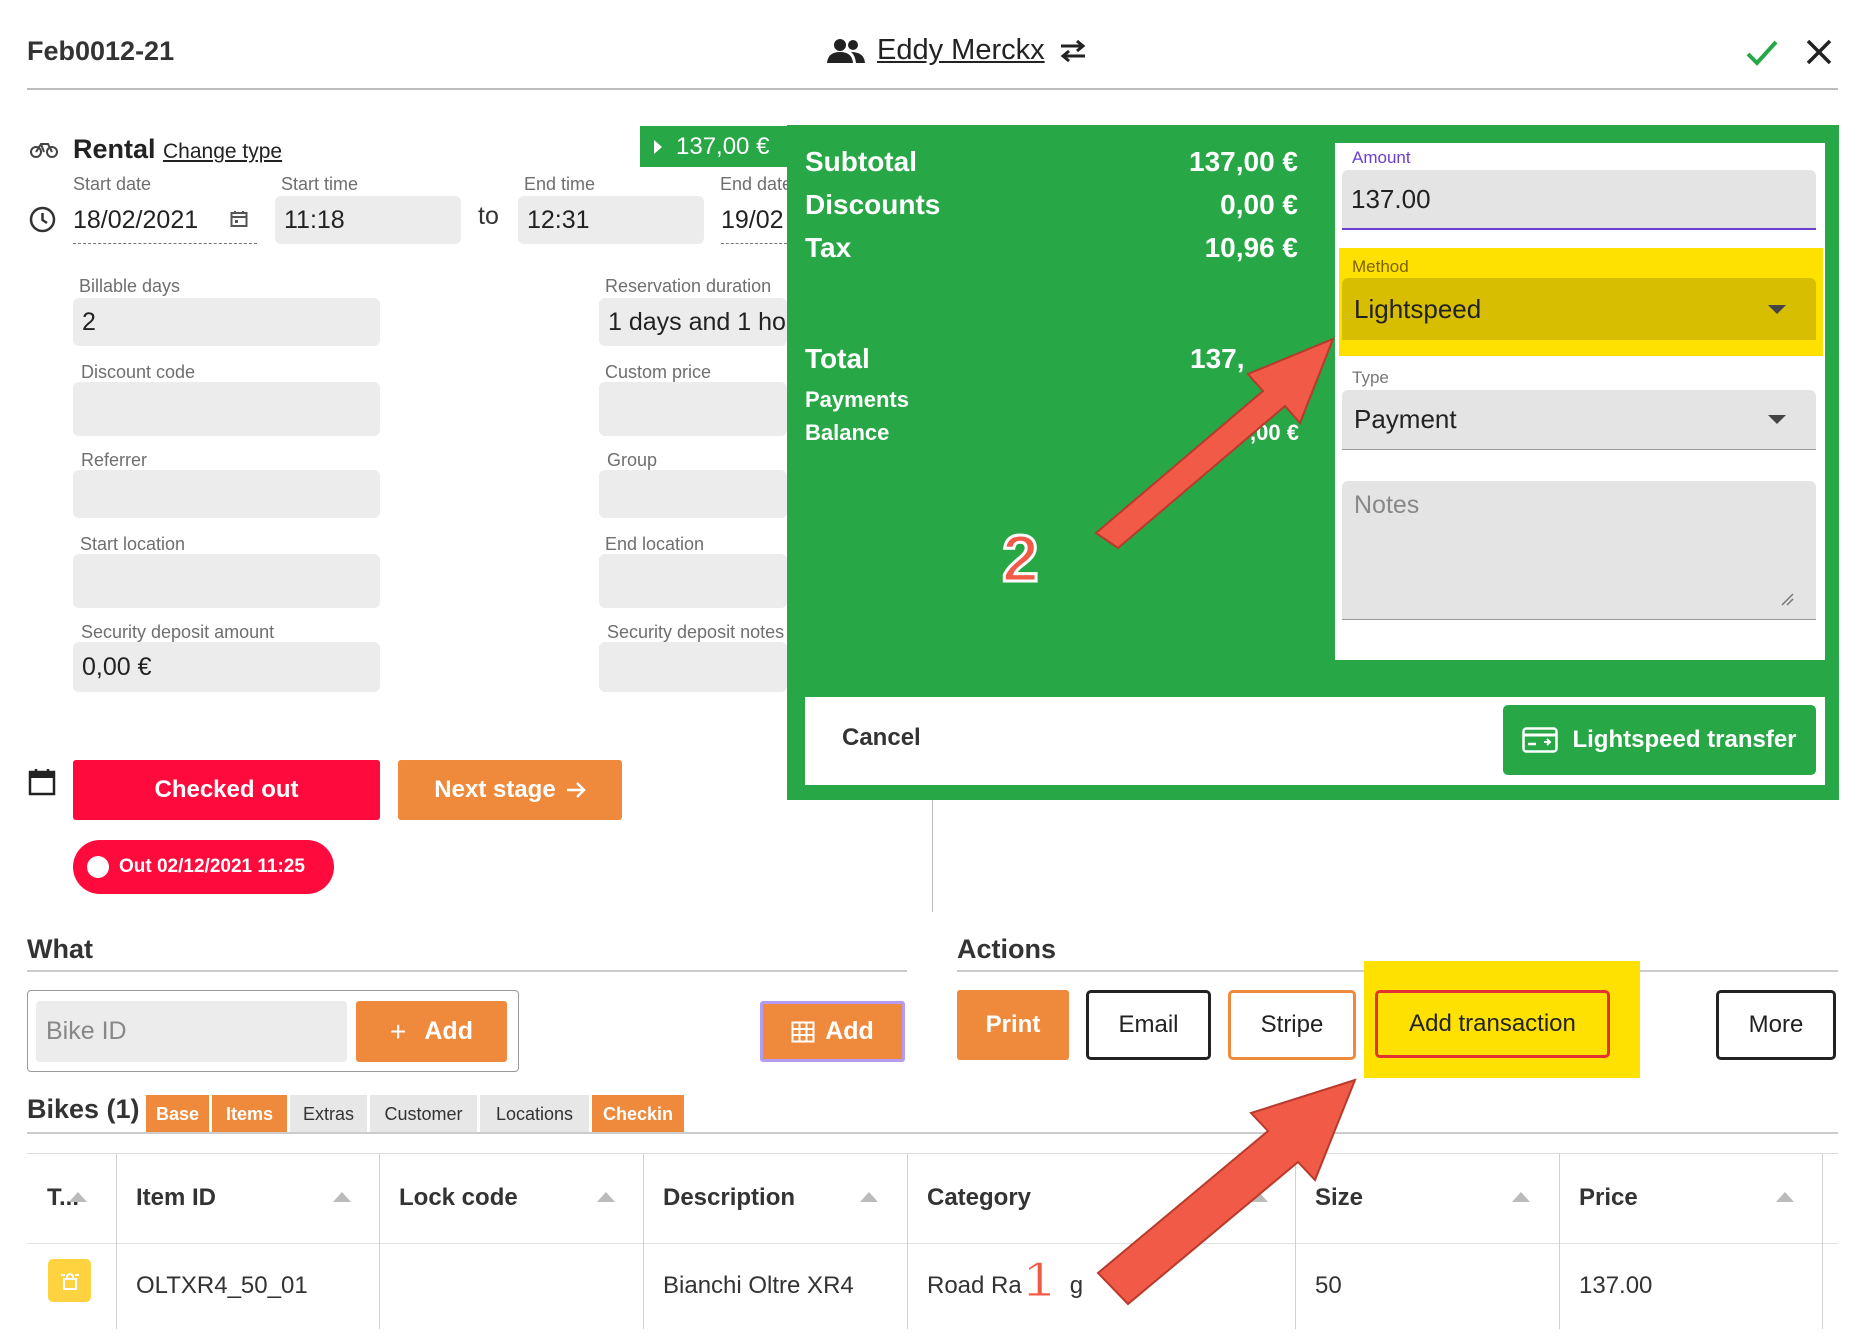 The image size is (1865, 1337). I want to click on customer-name: Eddy Merckx, so click(961, 50).